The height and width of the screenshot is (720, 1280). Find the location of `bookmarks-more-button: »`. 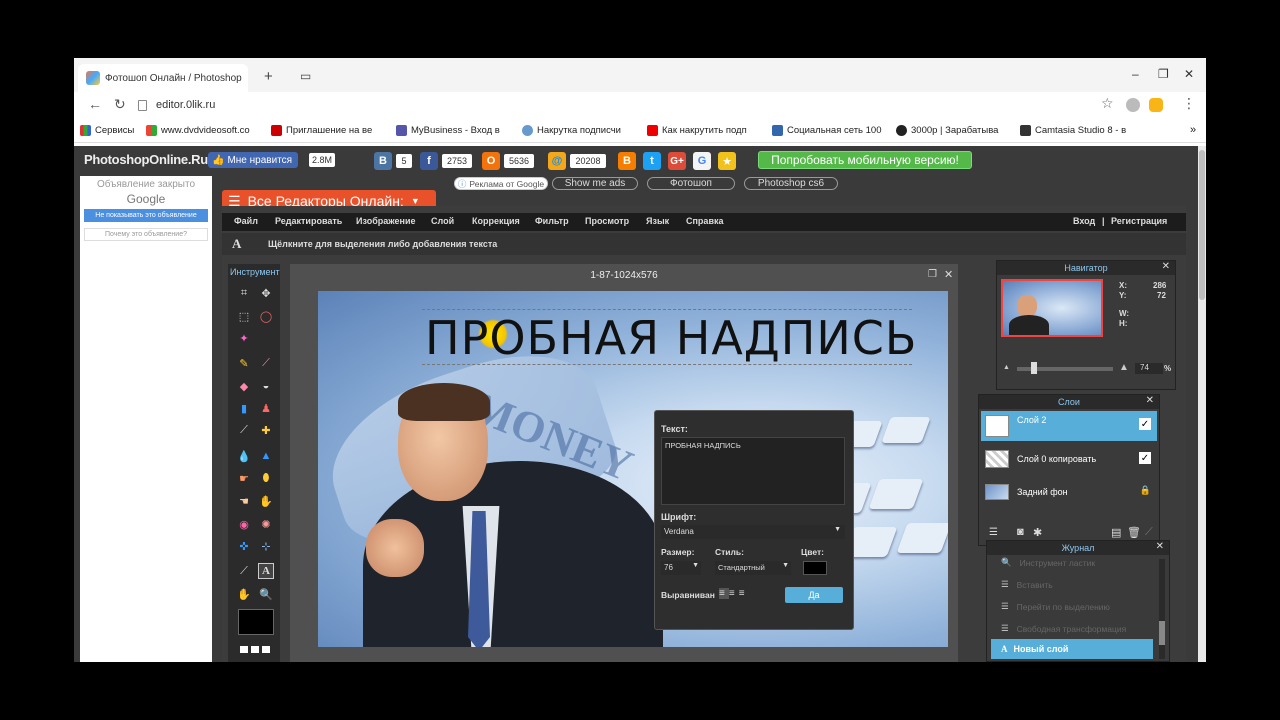

bookmarks-more-button: » is located at coordinates (1193, 130).